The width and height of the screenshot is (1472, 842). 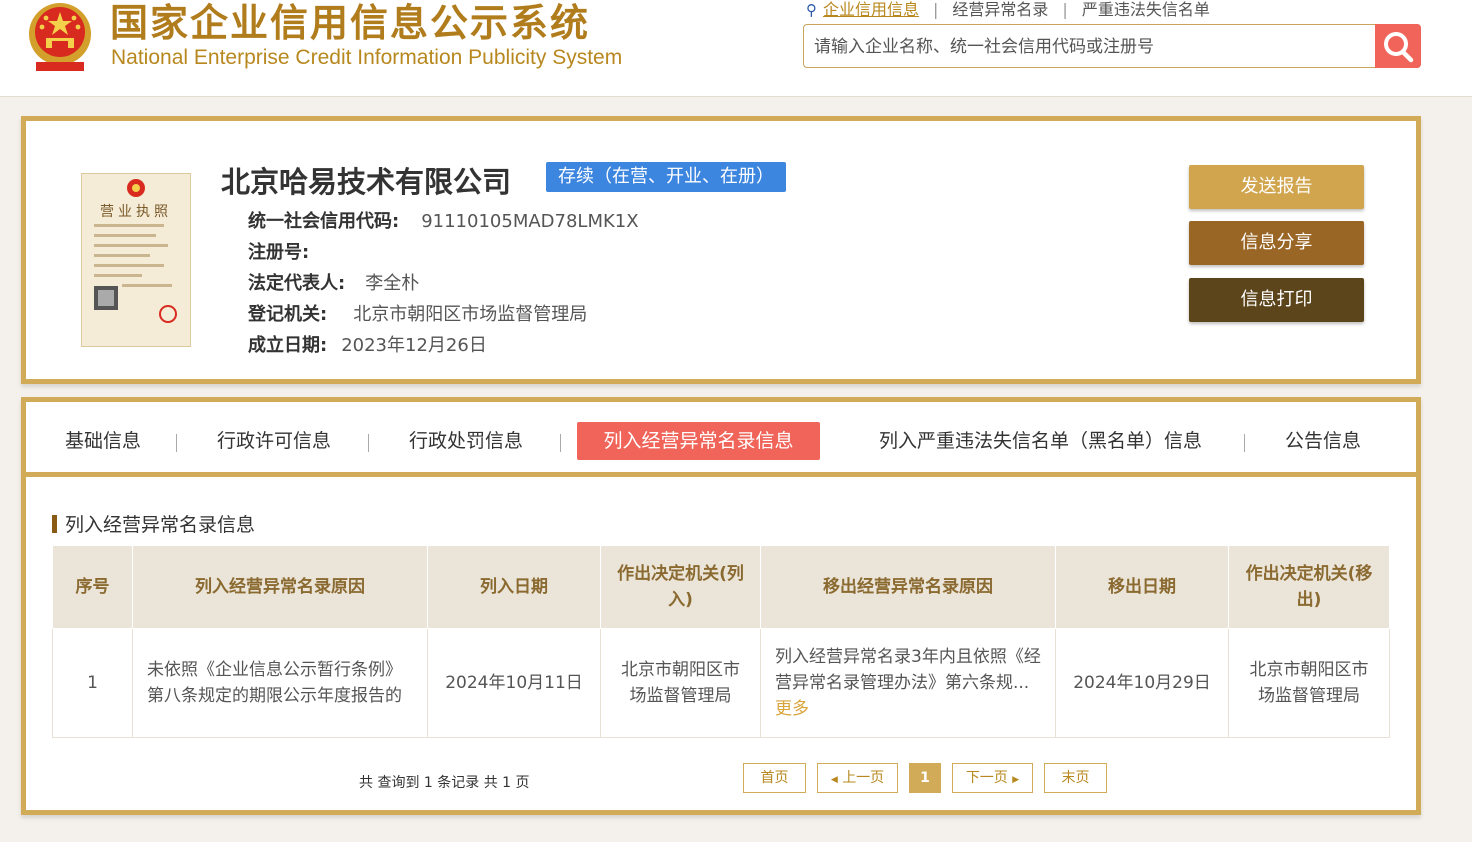 I want to click on search-button, so click(x=1398, y=46).